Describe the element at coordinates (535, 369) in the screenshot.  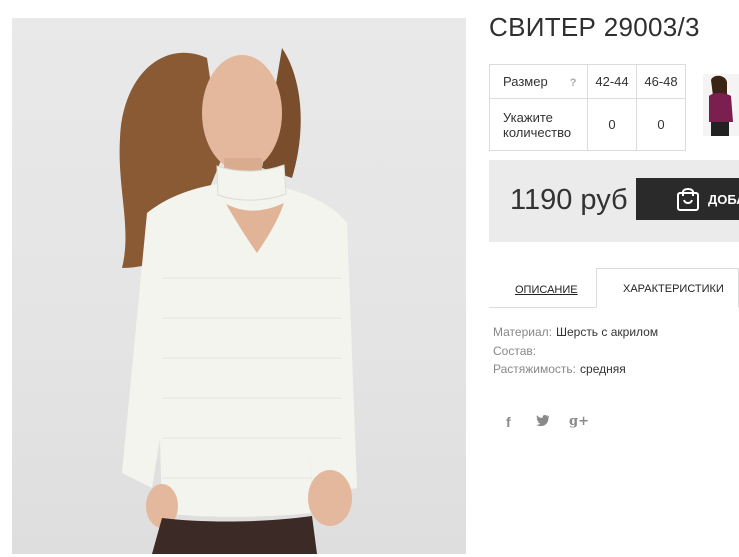
I see `spec-key: Растяжимость:` at that location.